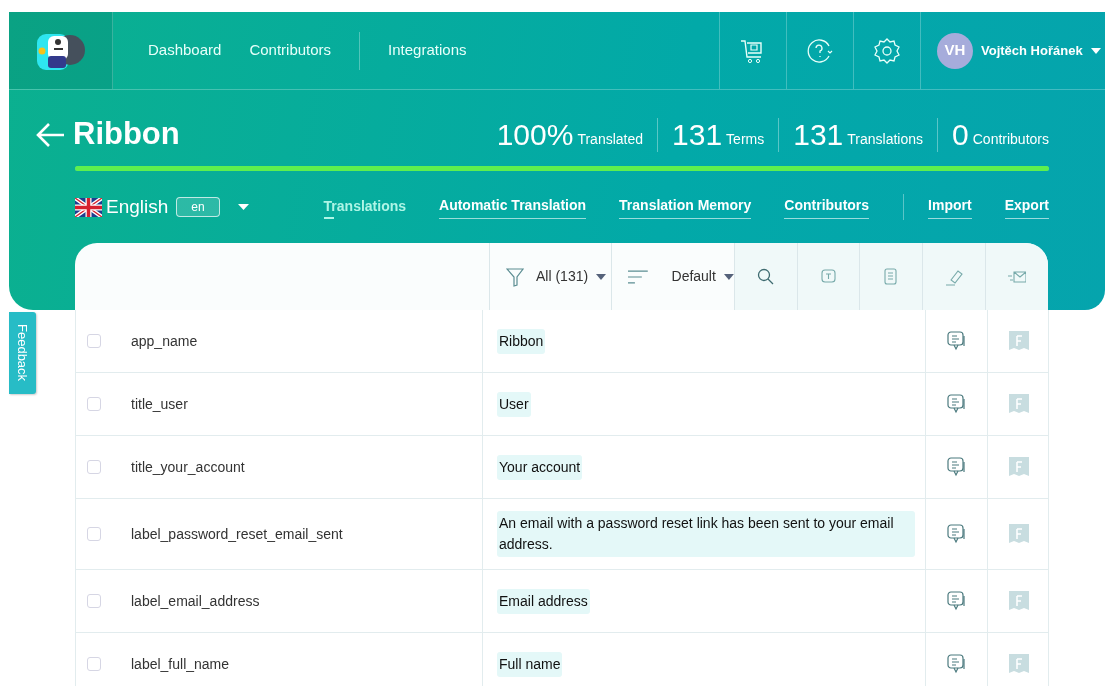 This screenshot has height=686, width=1105. I want to click on term-key: title_your_account, so click(188, 467).